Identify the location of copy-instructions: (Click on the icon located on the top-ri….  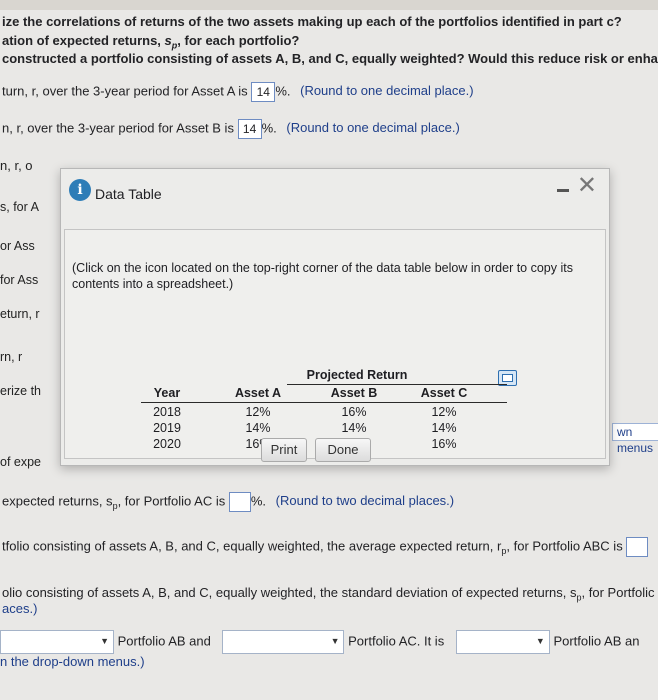
(322, 276).